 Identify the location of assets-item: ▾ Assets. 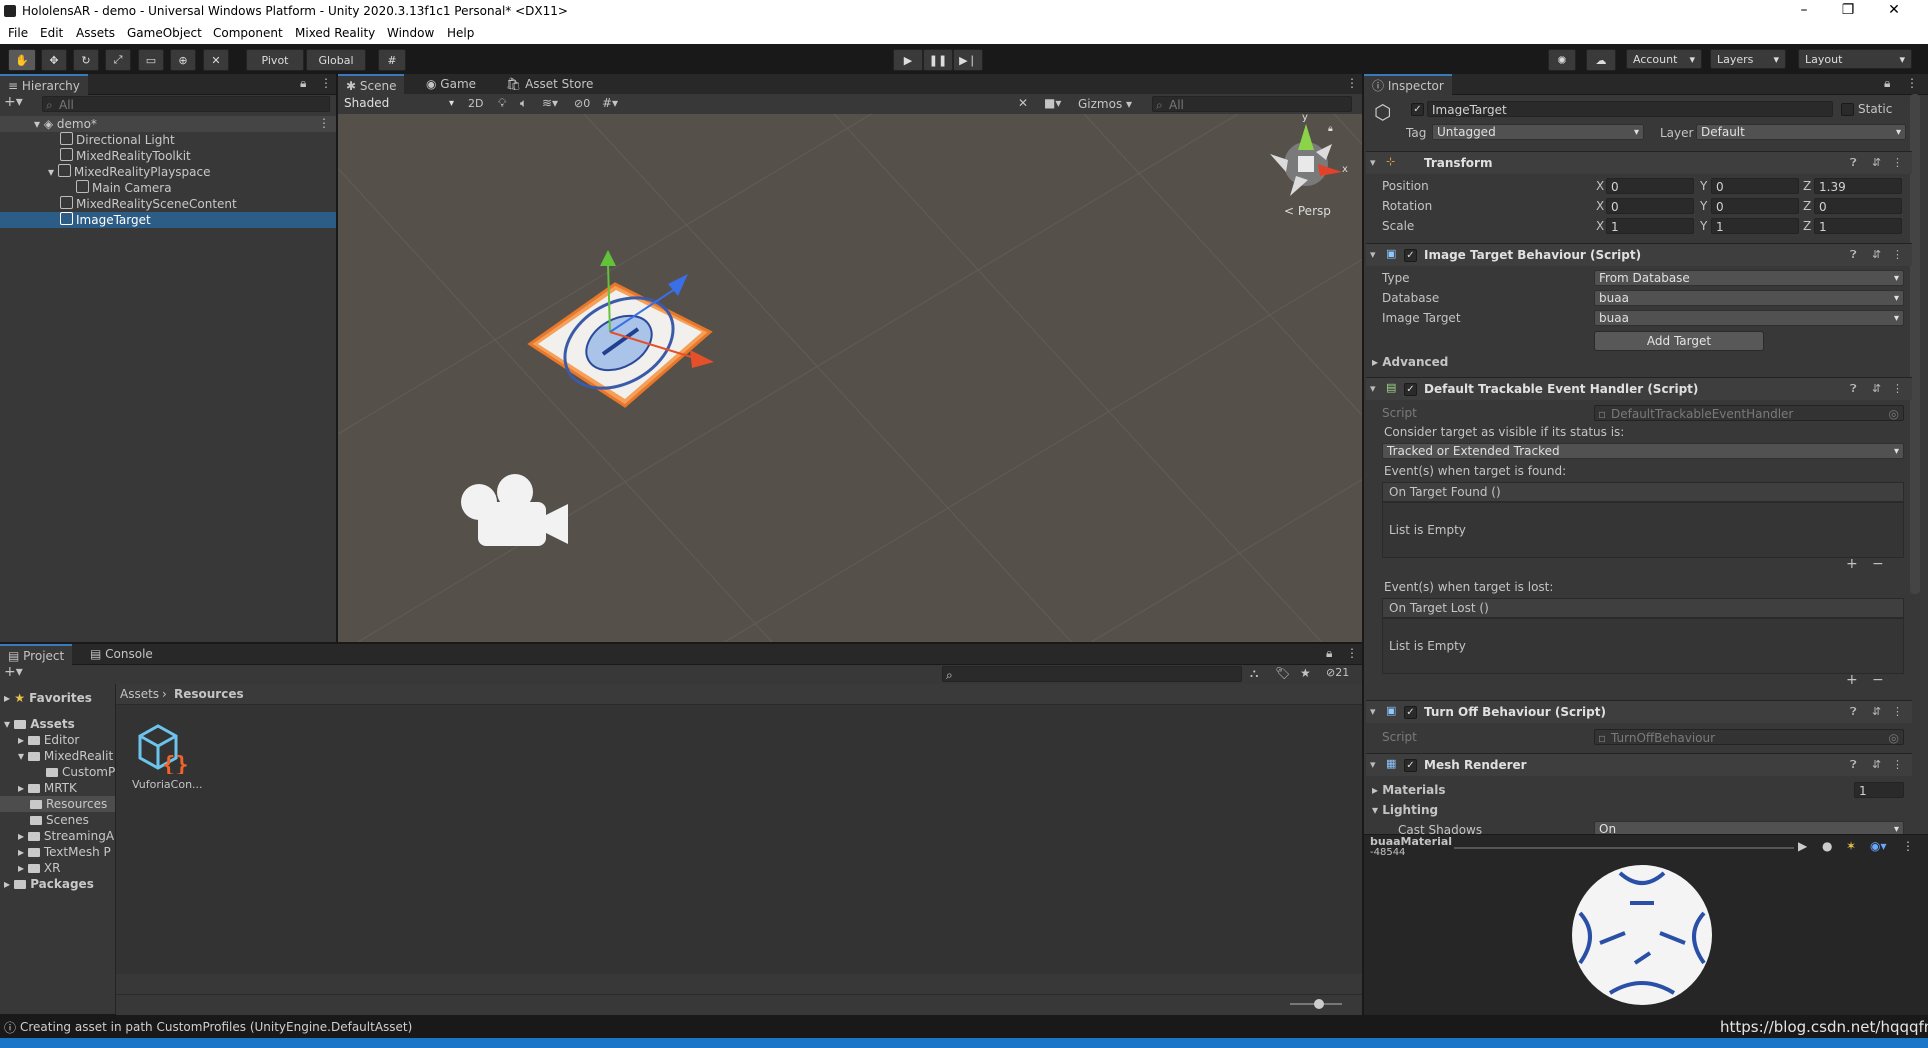
(39, 724).